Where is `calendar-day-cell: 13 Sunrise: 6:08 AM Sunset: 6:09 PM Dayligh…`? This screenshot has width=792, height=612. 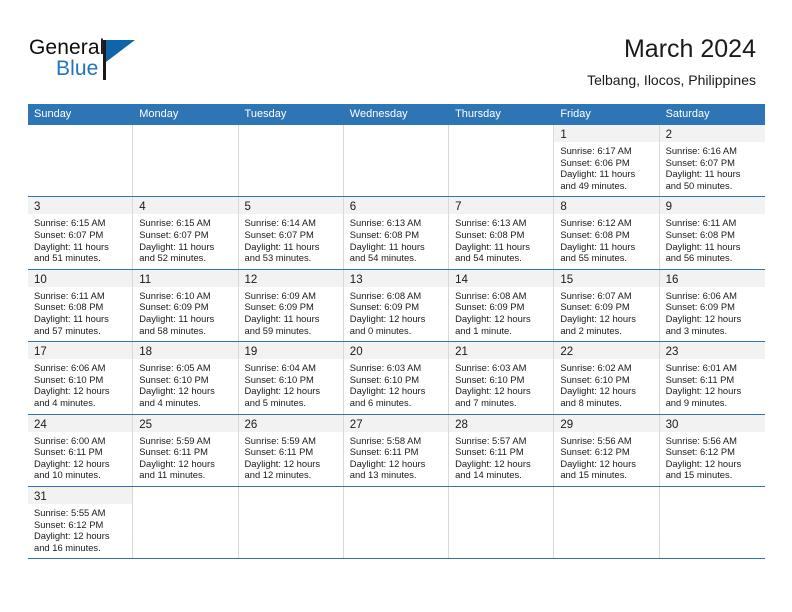 calendar-day-cell: 13 Sunrise: 6:08 AM Sunset: 6:09 PM Dayligh… is located at coordinates (396, 305).